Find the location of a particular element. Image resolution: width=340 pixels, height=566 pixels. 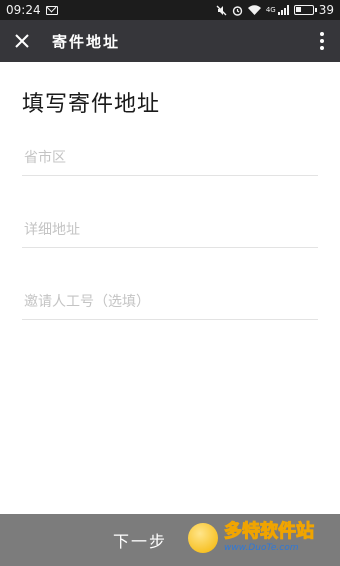

address-input is located at coordinates (170, 230).